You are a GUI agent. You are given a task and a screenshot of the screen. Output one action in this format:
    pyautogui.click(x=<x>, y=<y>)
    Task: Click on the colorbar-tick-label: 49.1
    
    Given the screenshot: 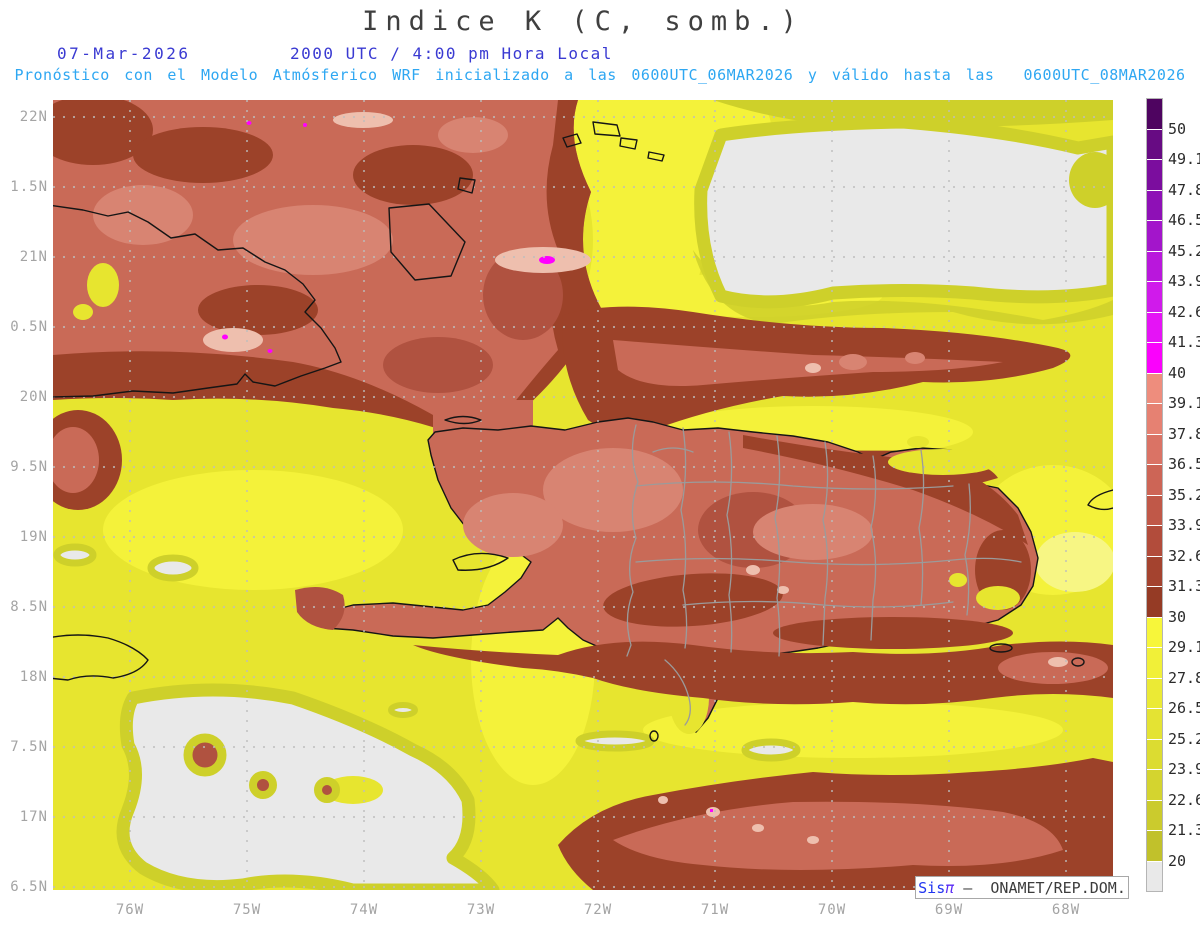 What is the action you would take?
    pyautogui.click(x=1184, y=159)
    